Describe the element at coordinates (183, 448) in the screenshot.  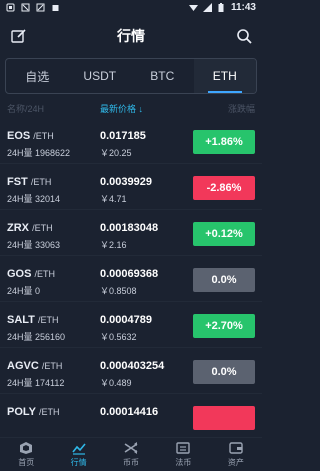
I see `fiat-icon` at that location.